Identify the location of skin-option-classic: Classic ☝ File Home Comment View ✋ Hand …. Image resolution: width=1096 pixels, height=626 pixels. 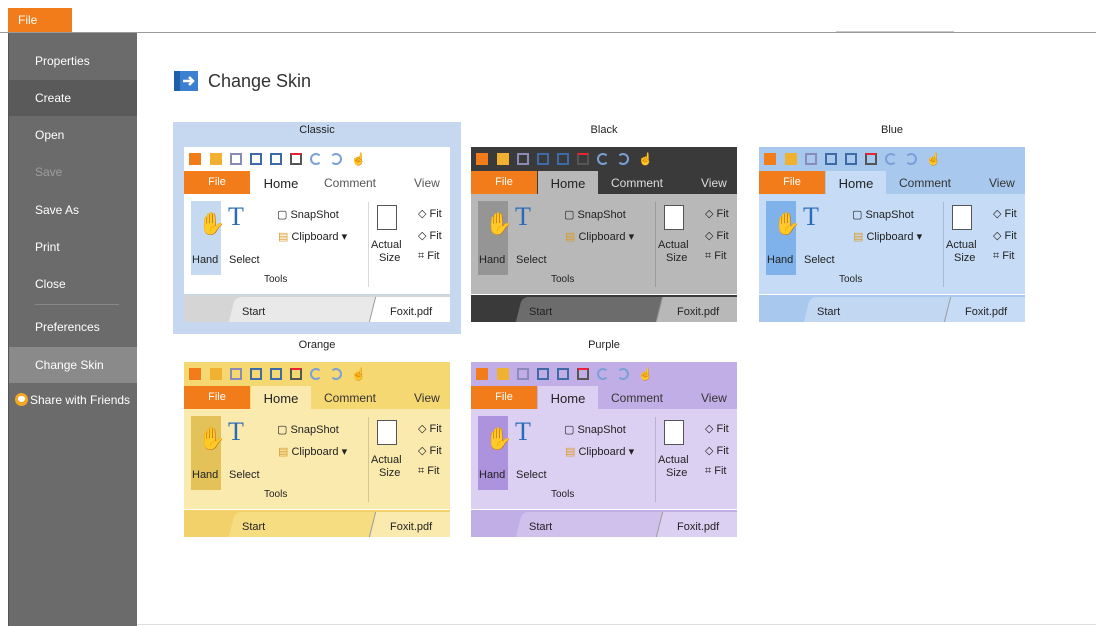
(317, 228).